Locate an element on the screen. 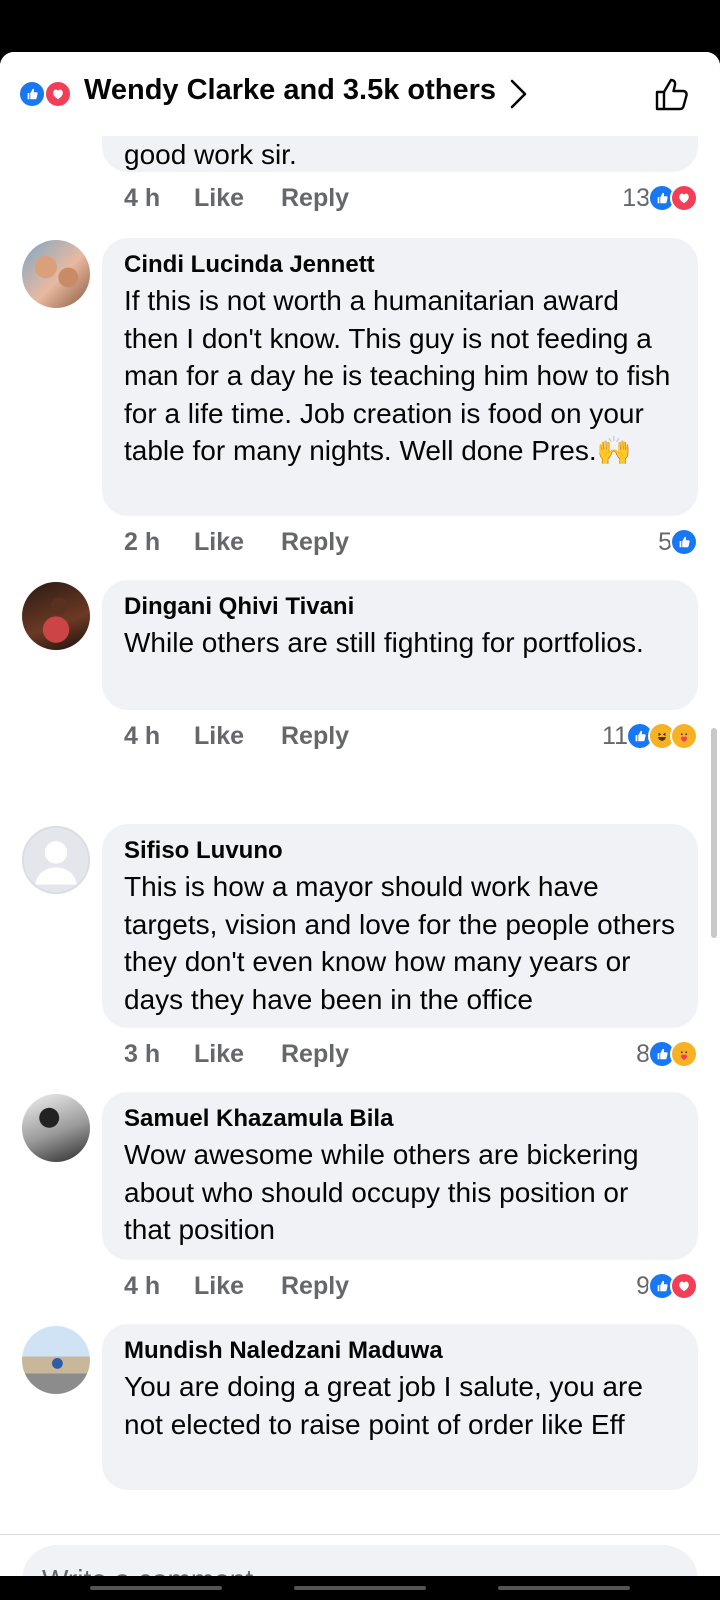 Image resolution: width=720 pixels, height=1600 pixels. nav-gesture-left is located at coordinates (156, 1588).